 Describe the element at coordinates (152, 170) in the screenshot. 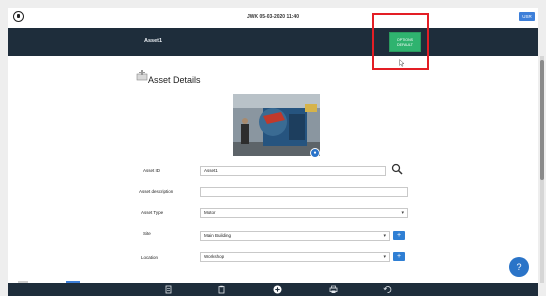

I see `asset-id-label: Asset ID` at that location.